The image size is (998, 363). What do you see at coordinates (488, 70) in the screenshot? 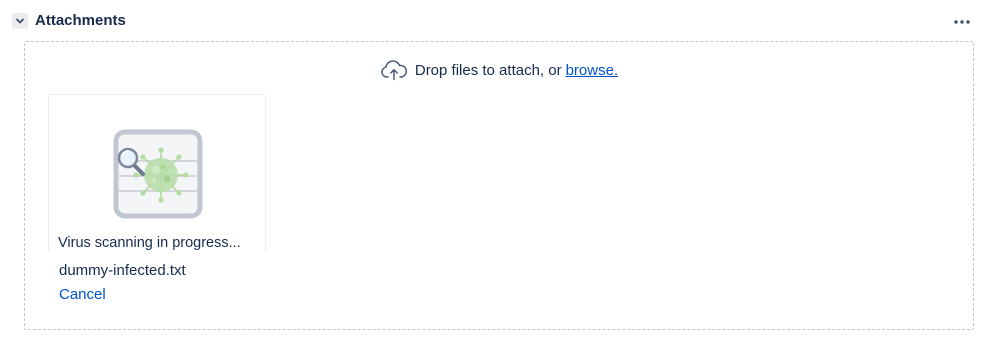
I see `dropzone-text: Drop files to attach, or` at bounding box center [488, 70].